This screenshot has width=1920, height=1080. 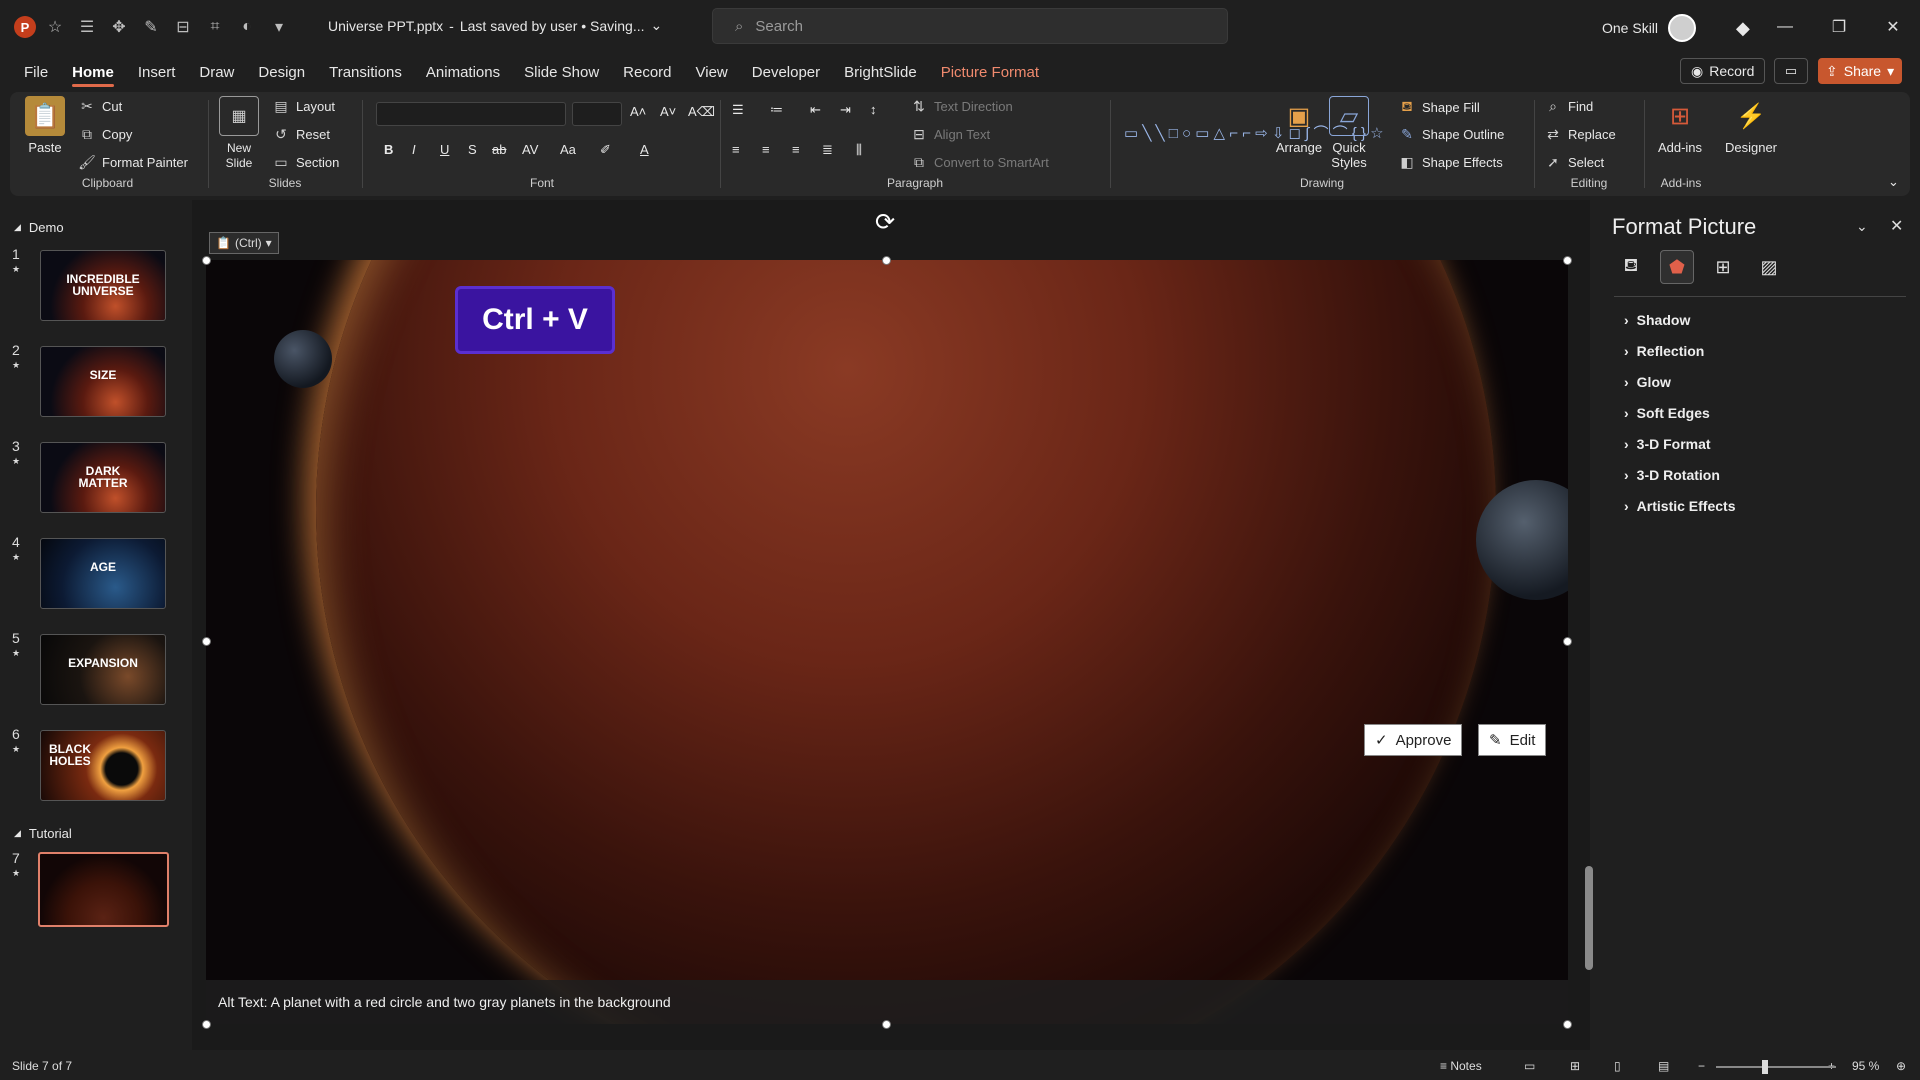 I want to click on slideshow-icon: ▤, so click(x=1663, y=1066).